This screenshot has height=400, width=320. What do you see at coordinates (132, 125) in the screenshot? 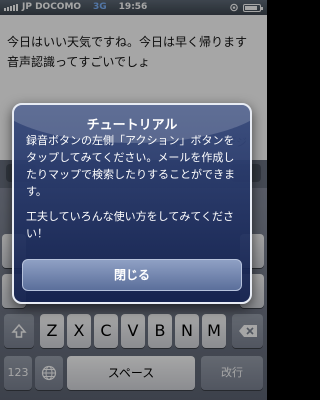
I see `dialog-title: チュートリアル` at bounding box center [132, 125].